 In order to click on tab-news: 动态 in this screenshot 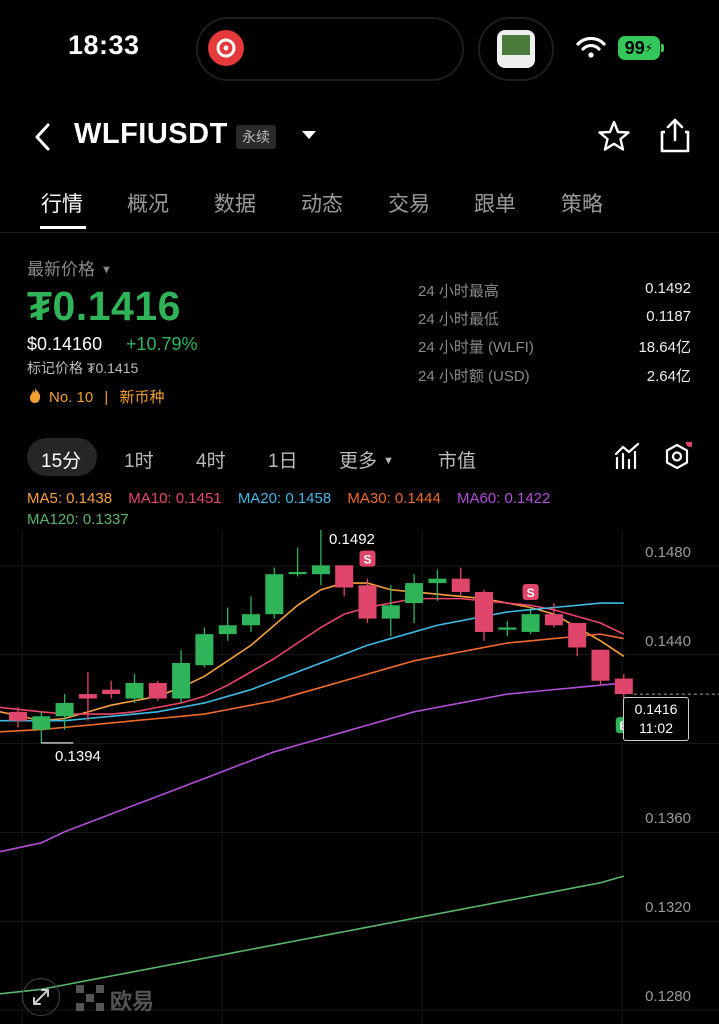, I will do `click(322, 203)`.